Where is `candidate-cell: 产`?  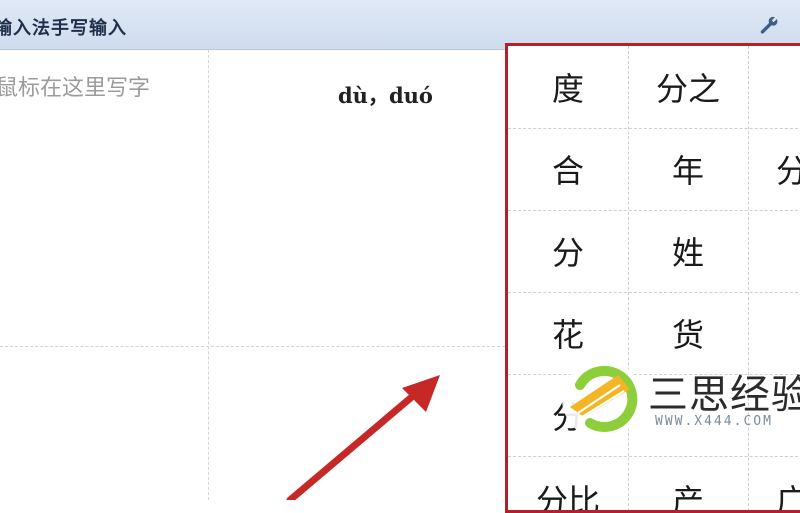 candidate-cell: 产 is located at coordinates (688, 483).